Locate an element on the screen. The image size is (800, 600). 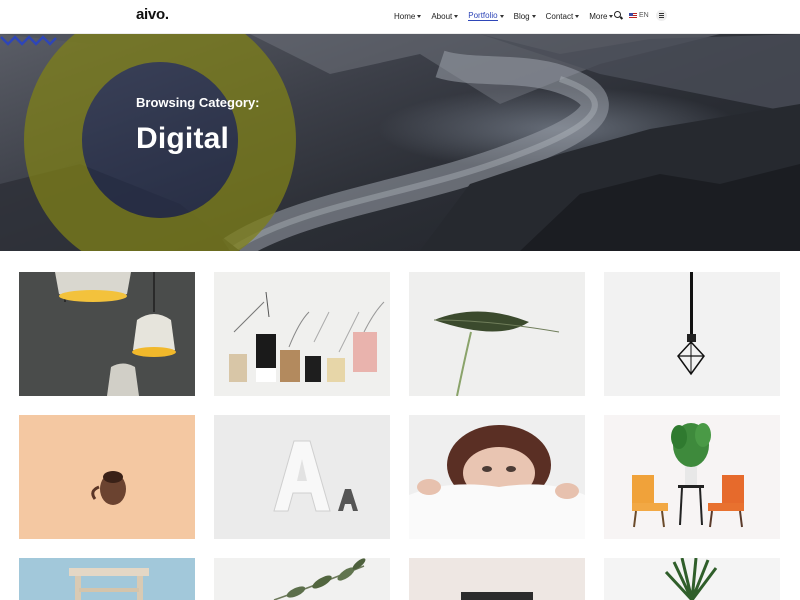
nav-about: About is located at coordinates (445, 16).